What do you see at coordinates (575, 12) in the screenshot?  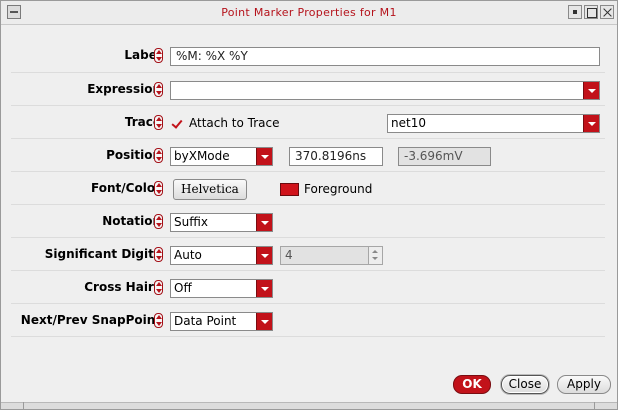 I see `minimize-icon` at bounding box center [575, 12].